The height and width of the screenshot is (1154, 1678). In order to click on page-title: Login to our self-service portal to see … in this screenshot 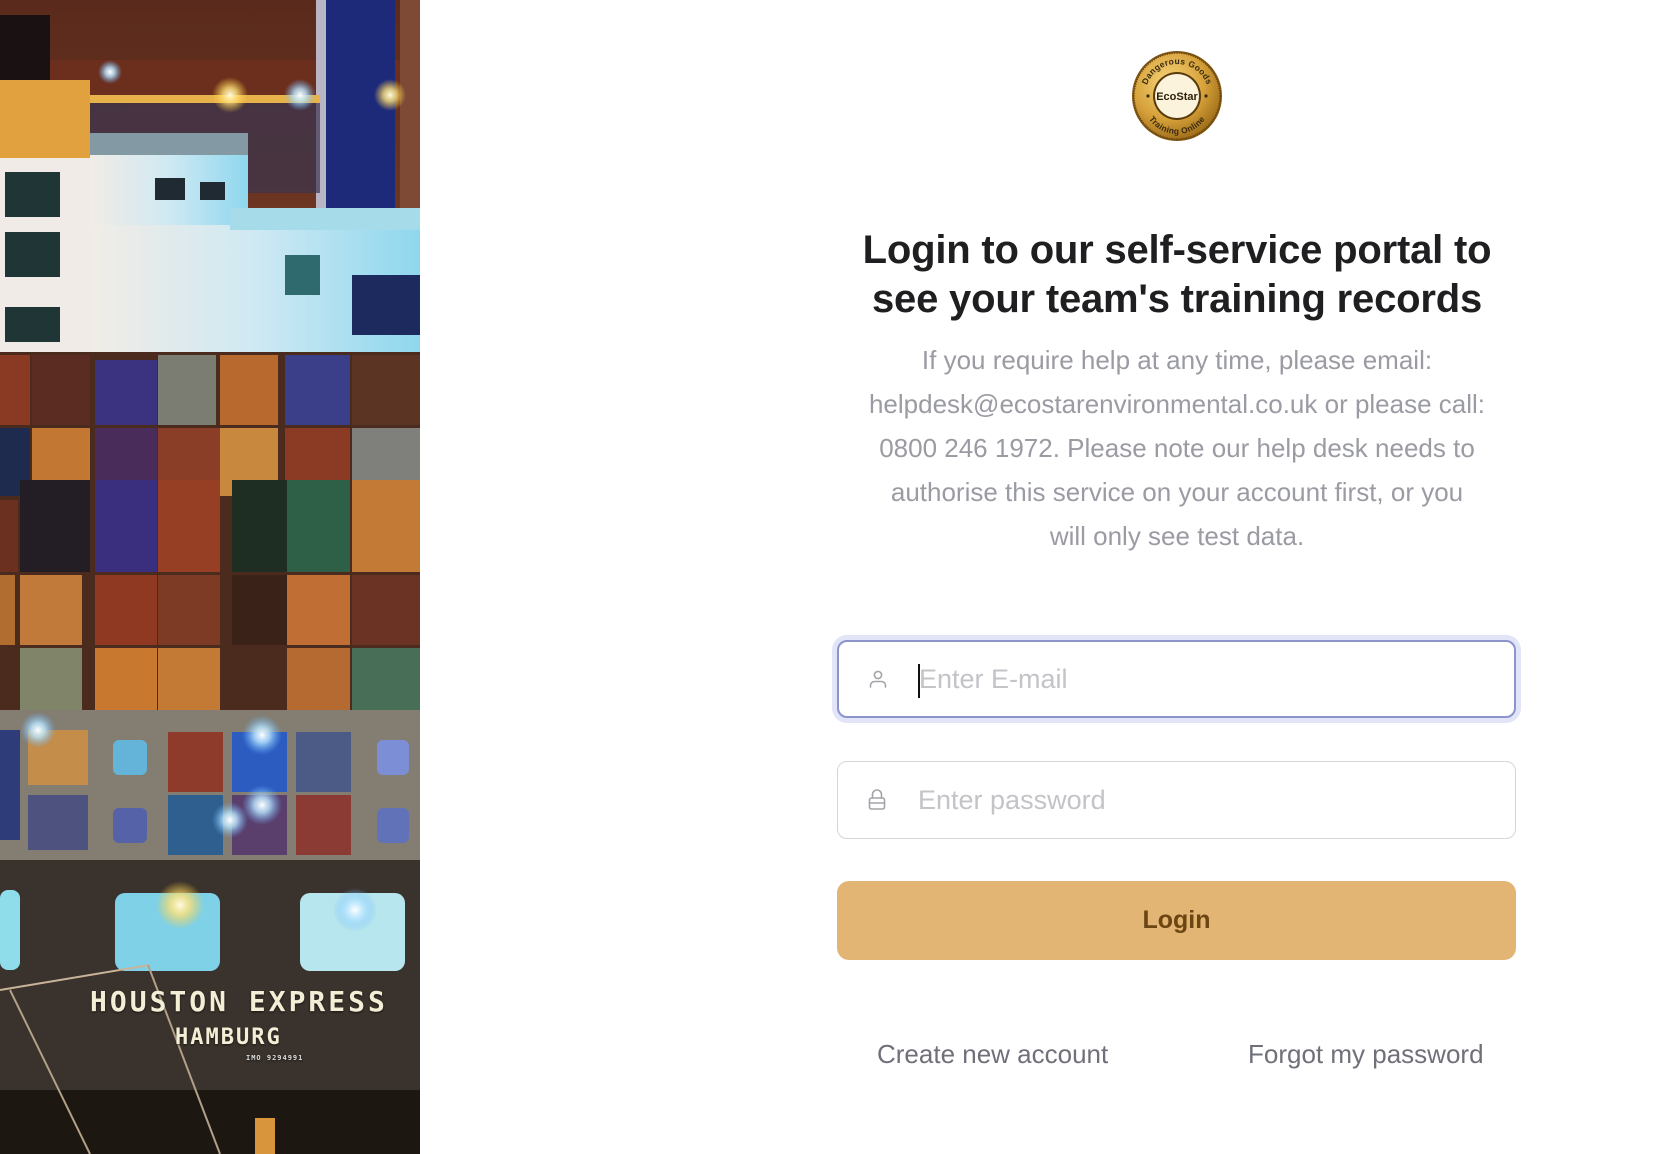, I will do `click(1177, 275)`.